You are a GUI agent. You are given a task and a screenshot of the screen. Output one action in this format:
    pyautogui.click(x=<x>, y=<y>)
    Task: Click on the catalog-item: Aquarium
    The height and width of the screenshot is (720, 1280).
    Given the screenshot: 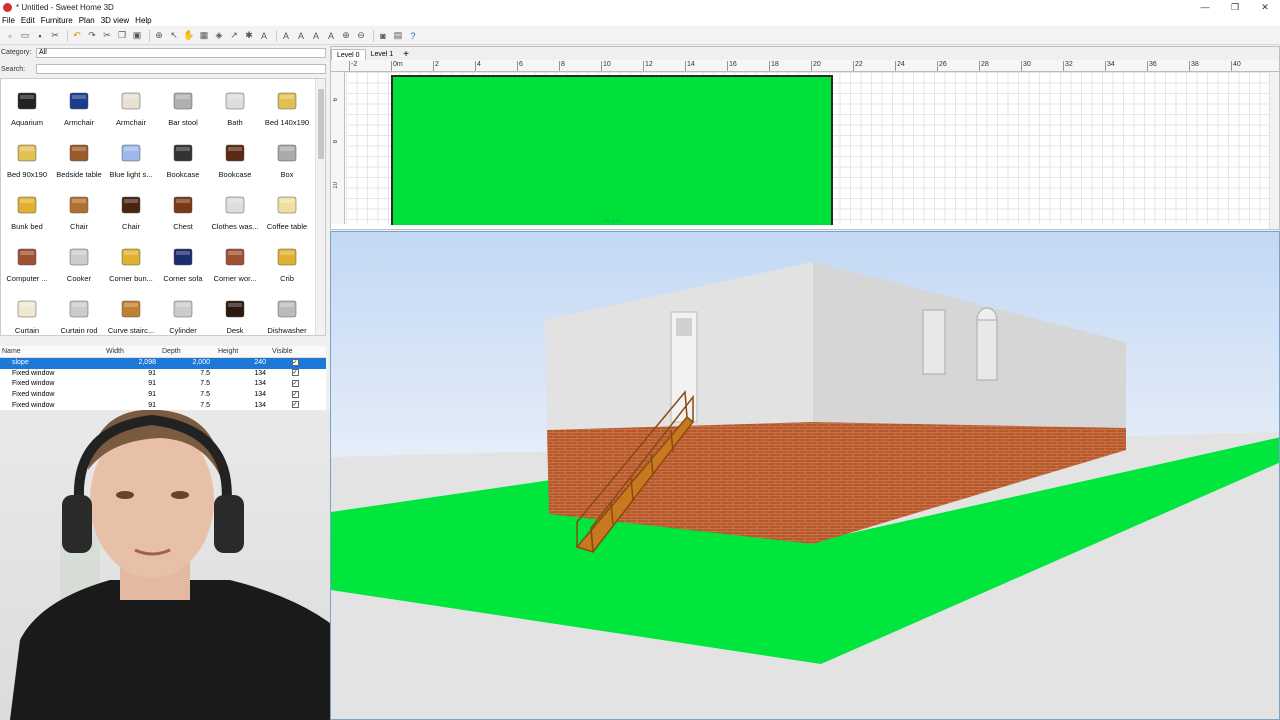 What is the action you would take?
    pyautogui.click(x=27, y=105)
    